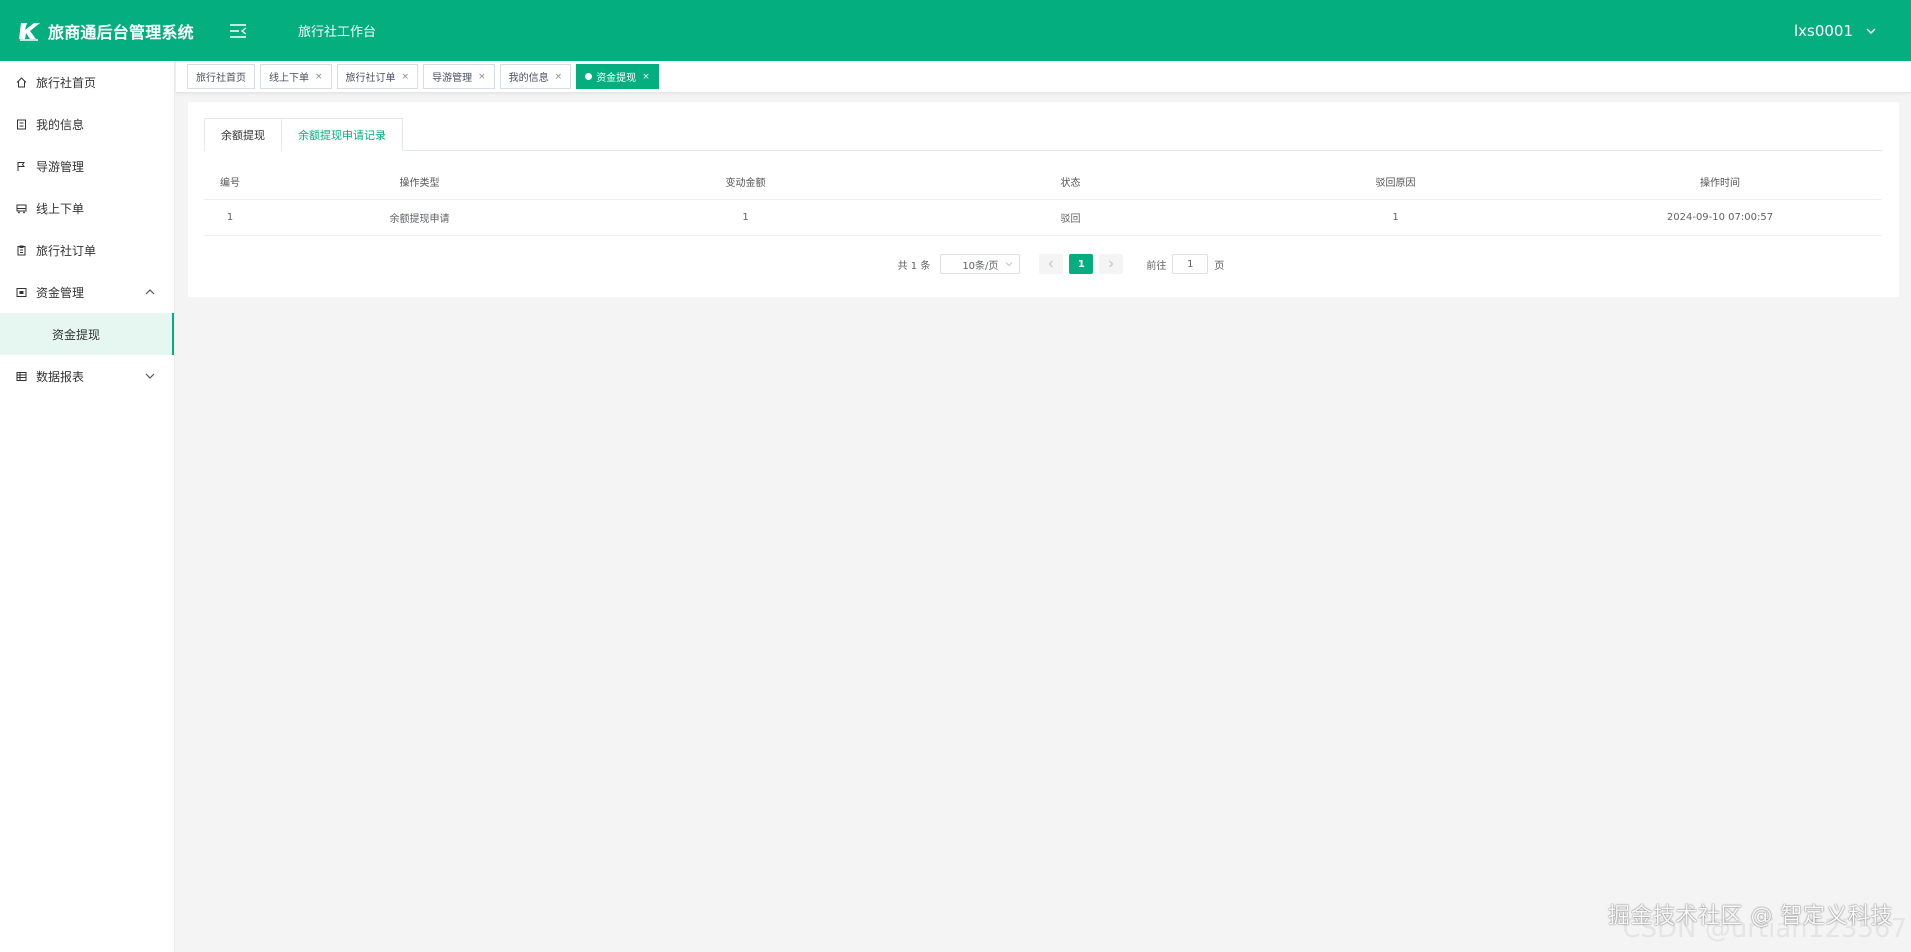  I want to click on tab-balance-withdrawal: 余额提现, so click(243, 134).